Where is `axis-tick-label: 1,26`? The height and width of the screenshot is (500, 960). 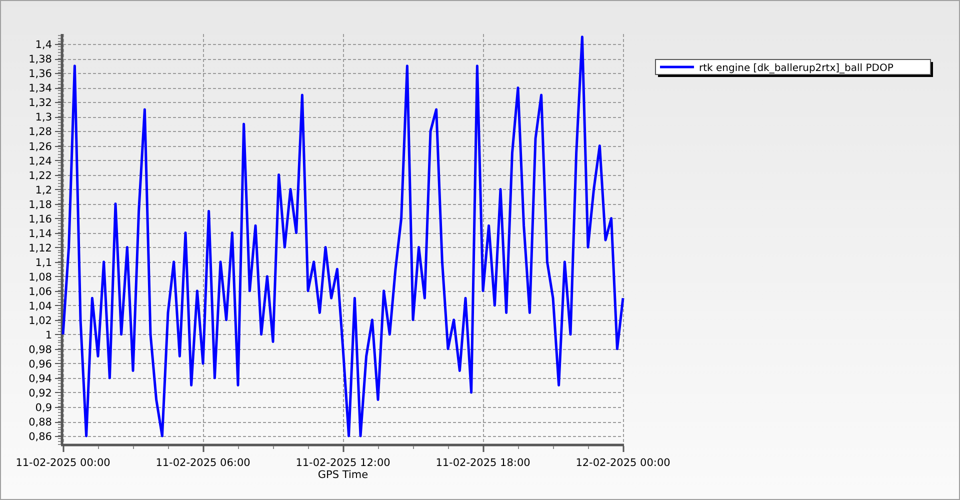
axis-tick-label: 1,26 is located at coordinates (40, 146).